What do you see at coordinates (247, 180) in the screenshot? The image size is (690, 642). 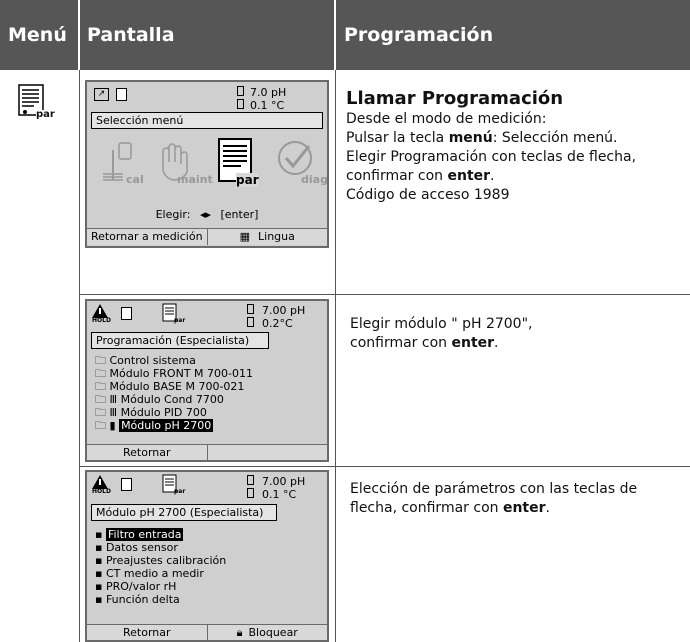 I see `par-label: par` at bounding box center [247, 180].